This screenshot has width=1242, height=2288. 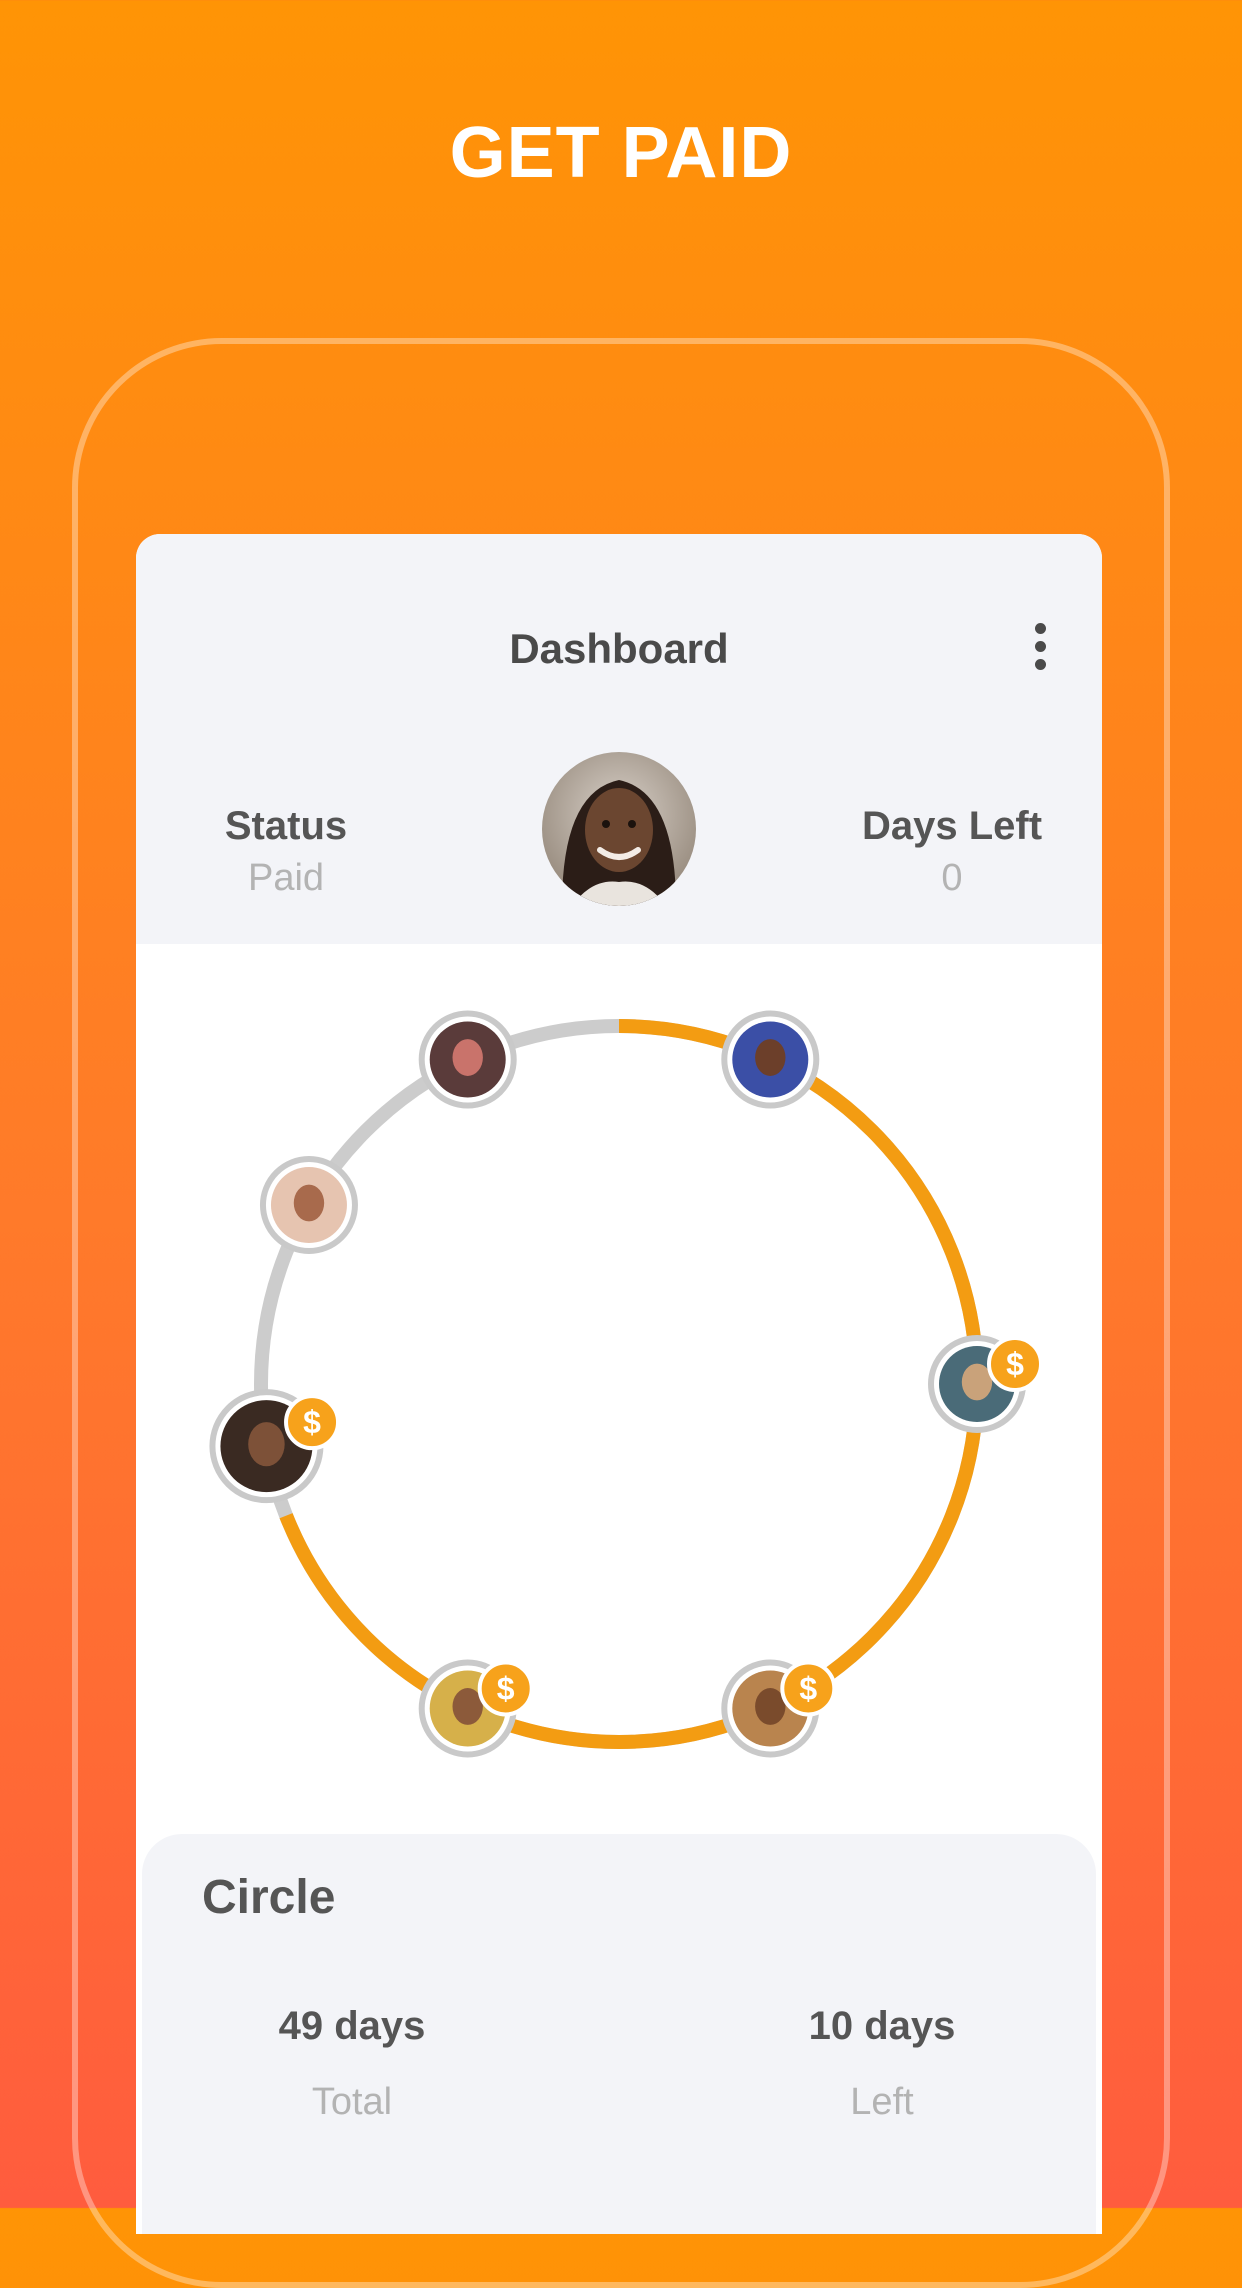 What do you see at coordinates (882, 2102) in the screenshot?
I see `left-label: Left` at bounding box center [882, 2102].